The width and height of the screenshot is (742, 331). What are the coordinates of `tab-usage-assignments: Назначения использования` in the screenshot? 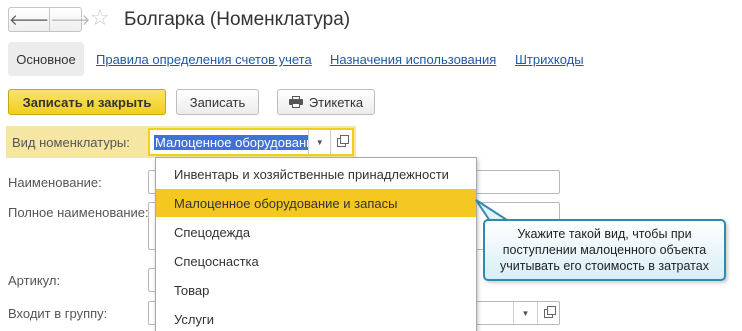 It's located at (413, 60).